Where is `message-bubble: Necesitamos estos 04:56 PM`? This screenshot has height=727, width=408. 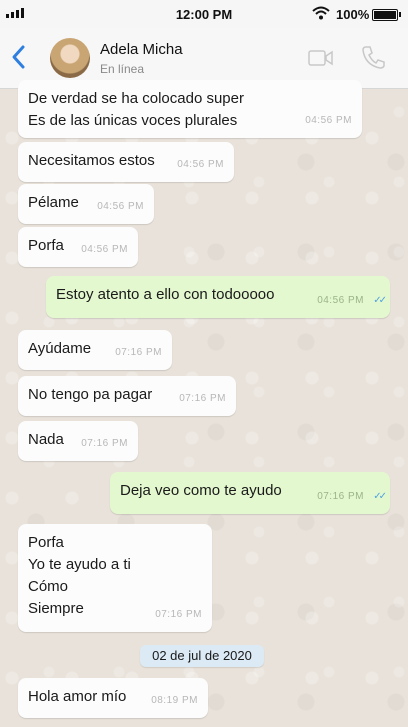
message-bubble: Necesitamos estos 04:56 PM is located at coordinates (126, 162).